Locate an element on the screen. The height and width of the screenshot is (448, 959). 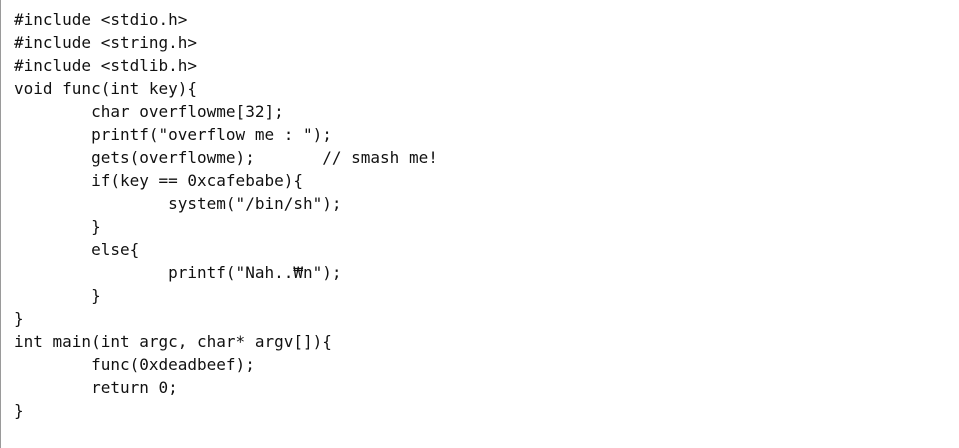
code-line-18: } is located at coordinates (19, 410).